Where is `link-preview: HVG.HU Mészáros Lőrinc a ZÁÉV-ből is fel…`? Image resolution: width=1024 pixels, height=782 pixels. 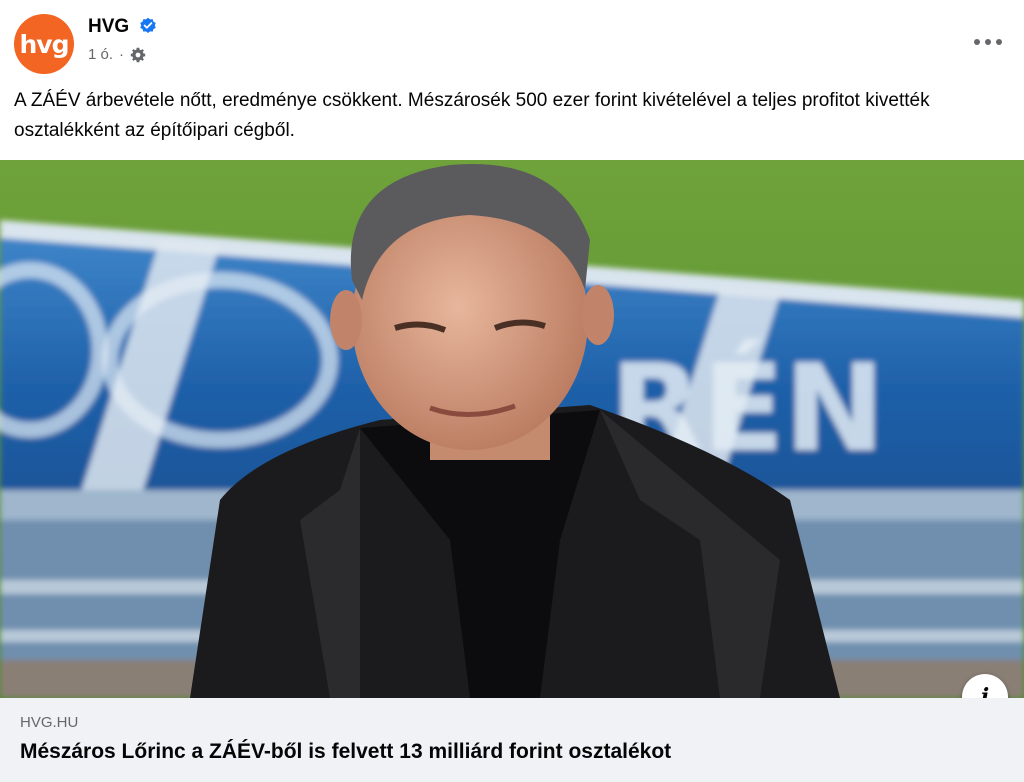
link-preview: HVG.HU Mészáros Lőrinc a ZÁÉV-ből is fel… is located at coordinates (512, 740).